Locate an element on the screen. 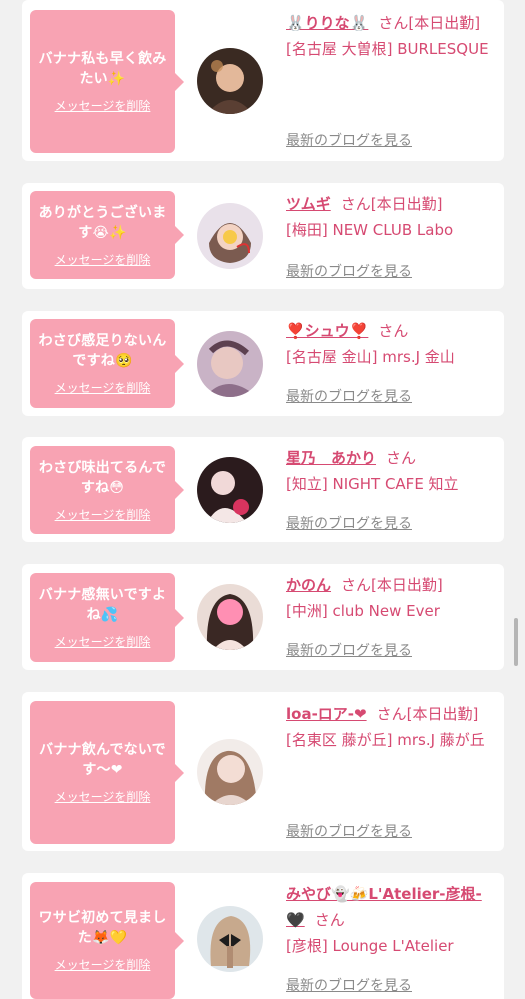  message-text: ありがとうございます😭✨ is located at coordinates (102, 222).